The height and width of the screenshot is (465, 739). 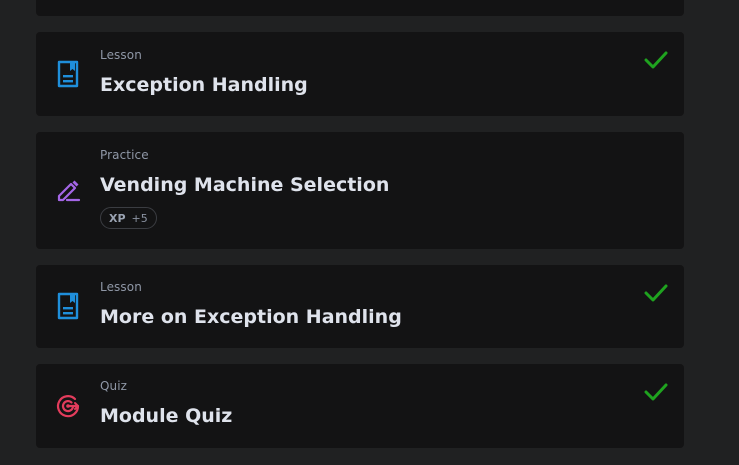 I want to click on item-kind-label: Practice, so click(x=124, y=155).